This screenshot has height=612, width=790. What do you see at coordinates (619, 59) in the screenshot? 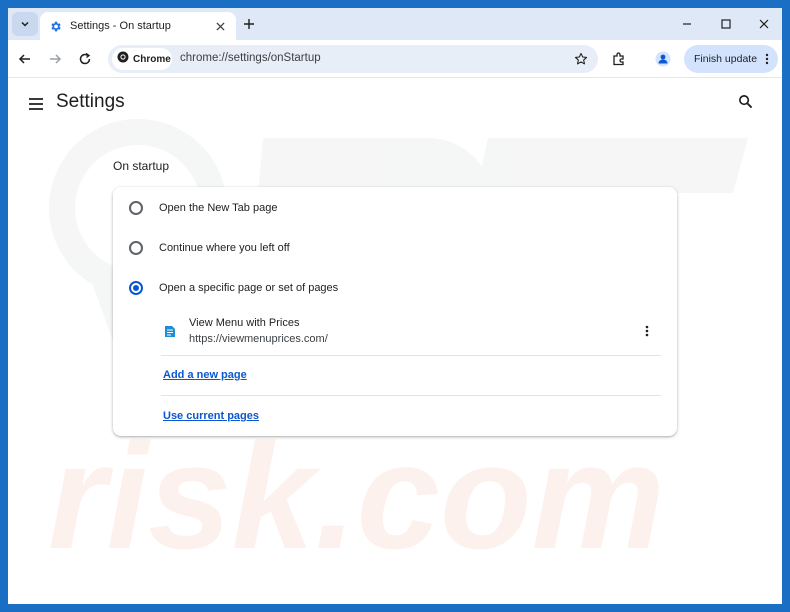
I see `extensions-icon` at bounding box center [619, 59].